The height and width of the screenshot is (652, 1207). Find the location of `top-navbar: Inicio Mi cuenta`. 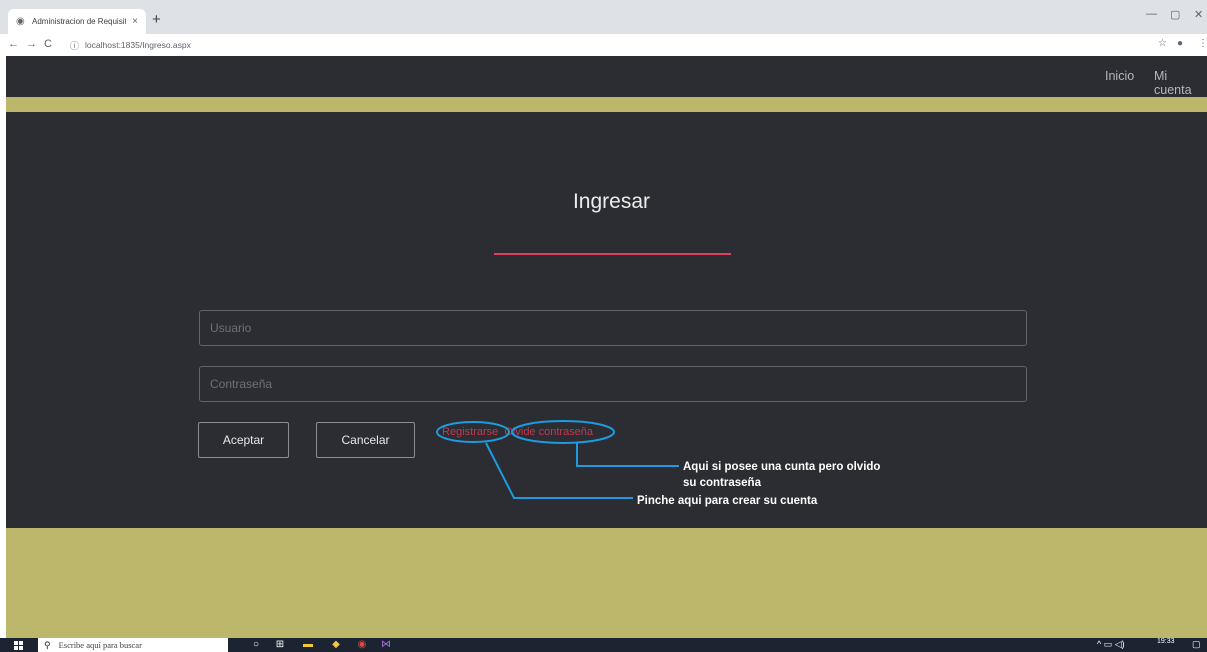

top-navbar: Inicio Mi cuenta is located at coordinates (606, 76).